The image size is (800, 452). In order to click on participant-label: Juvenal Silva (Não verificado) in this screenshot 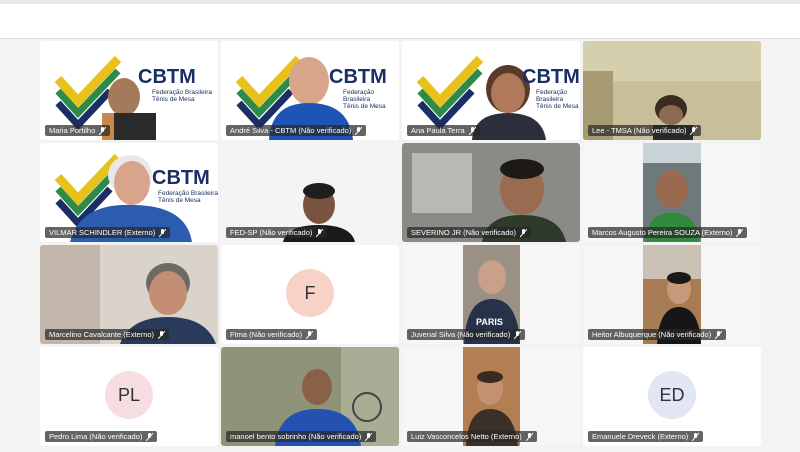, I will do `click(466, 334)`.